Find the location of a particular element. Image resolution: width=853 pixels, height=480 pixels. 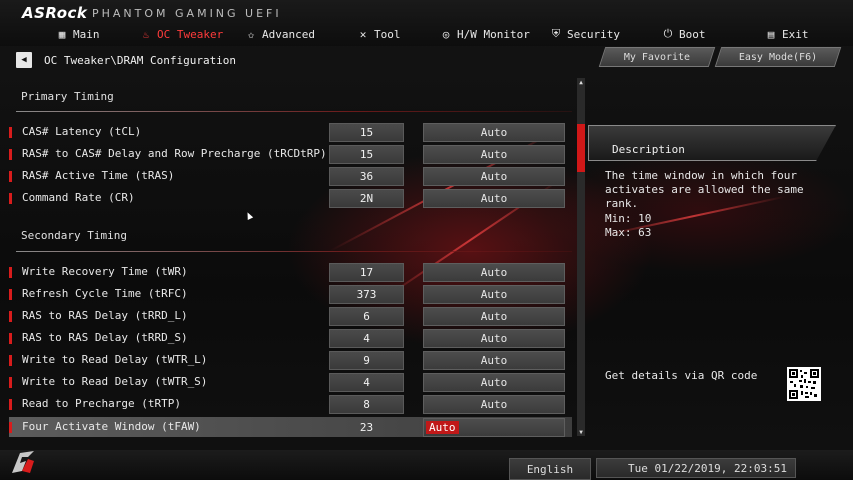

current-value: 36 is located at coordinates (366, 176).